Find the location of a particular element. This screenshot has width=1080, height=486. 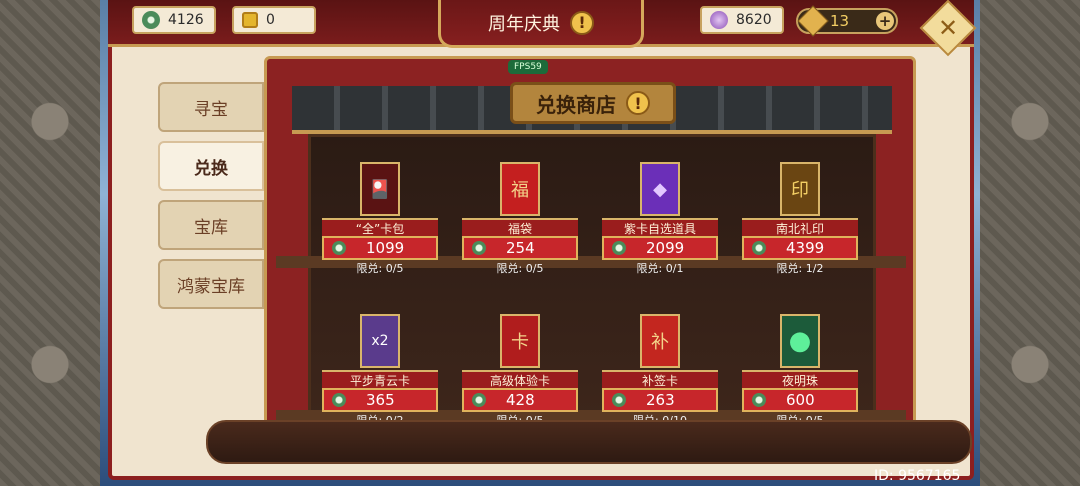

item-price: 428 is located at coordinates (520, 400).